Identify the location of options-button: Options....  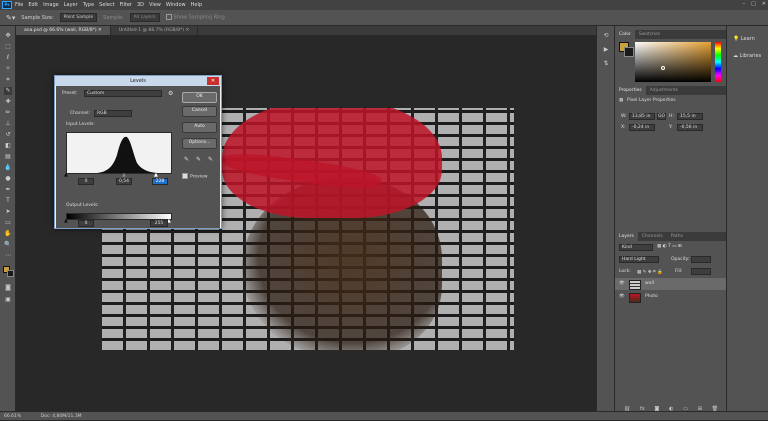
(199, 143).